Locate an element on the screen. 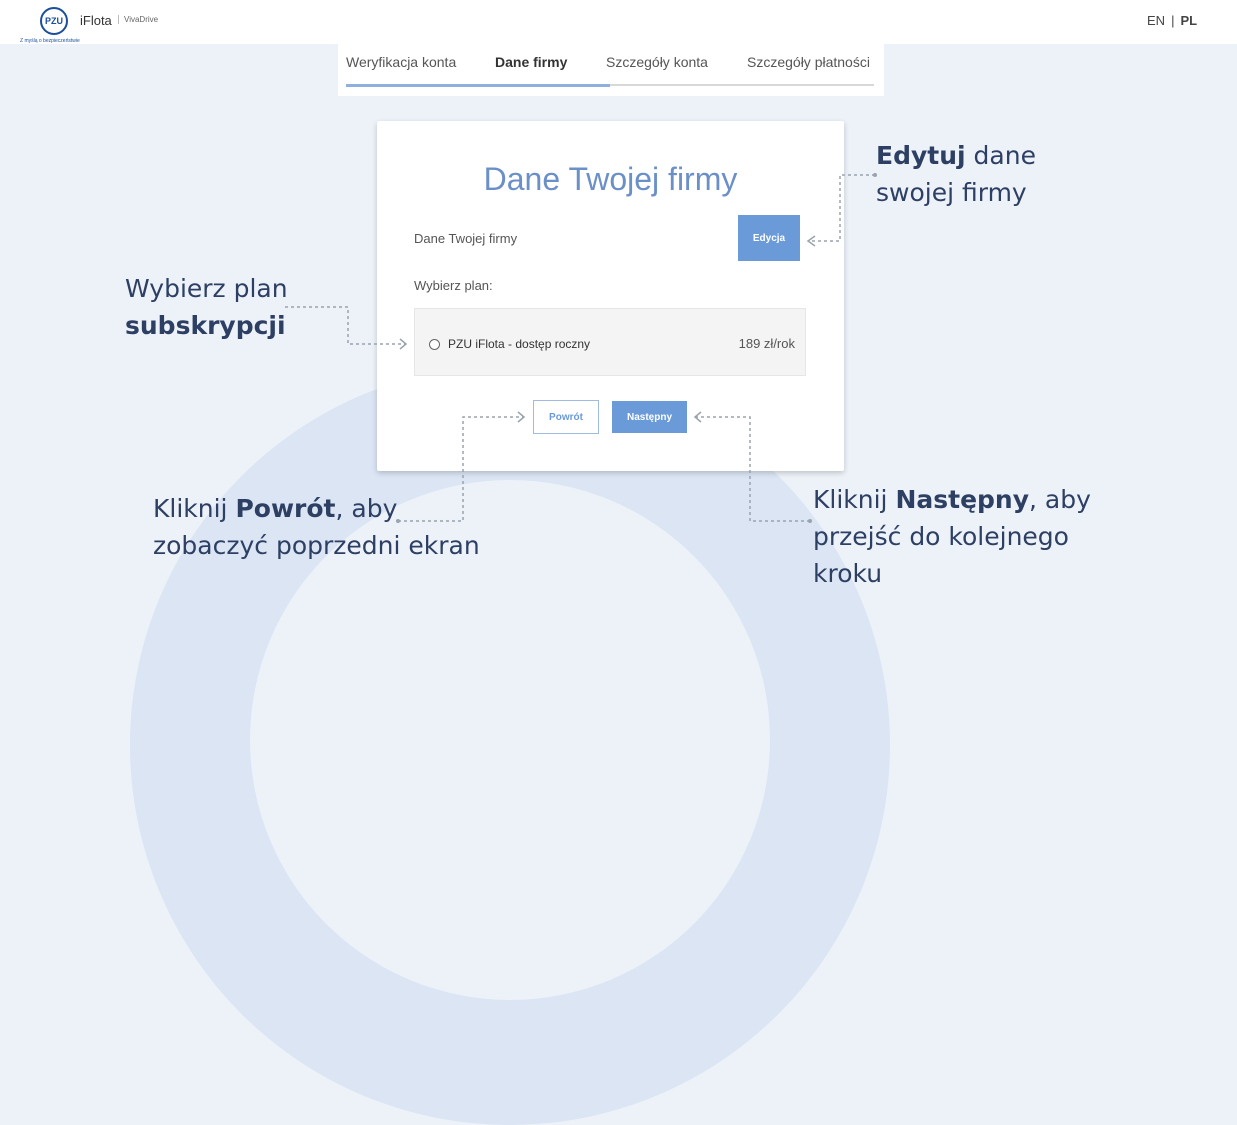  dot-next is located at coordinates (810, 521).